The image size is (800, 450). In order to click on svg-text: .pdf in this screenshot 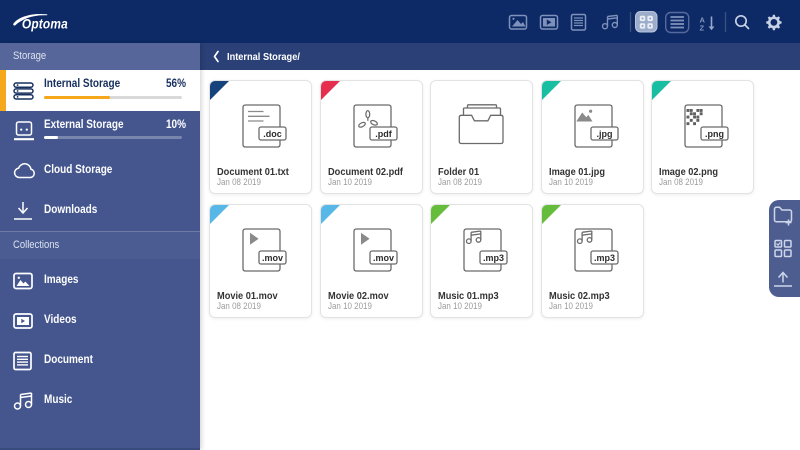, I will do `click(383, 134)`.